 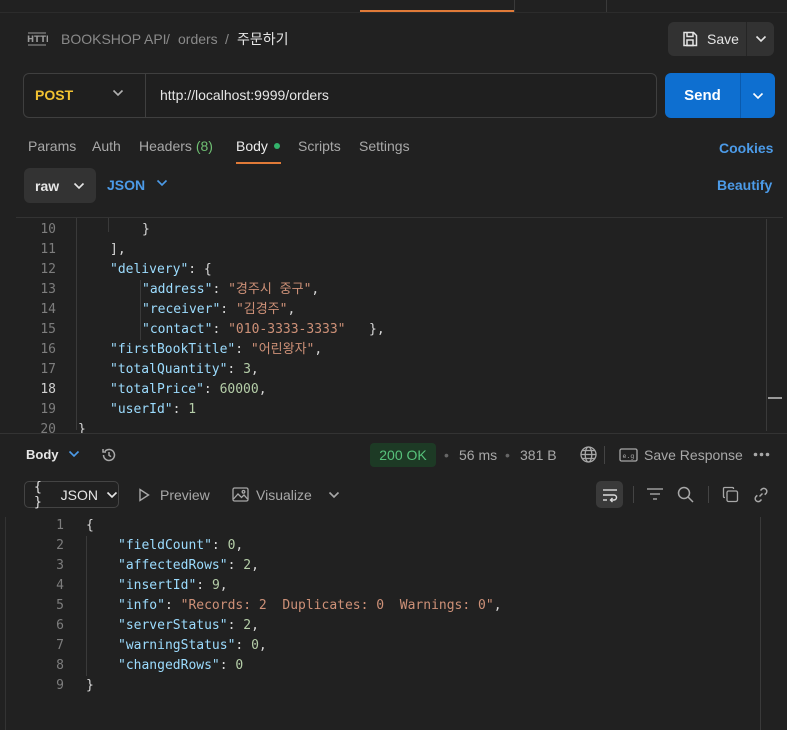 What do you see at coordinates (760, 623) in the screenshot?
I see `response-scrollbar` at bounding box center [760, 623].